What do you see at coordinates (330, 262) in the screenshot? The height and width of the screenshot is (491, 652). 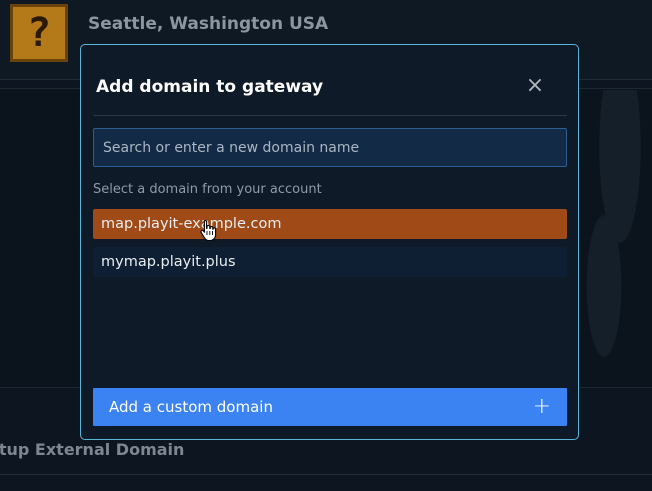 I see `domain-option: mymap.playit.plus` at bounding box center [330, 262].